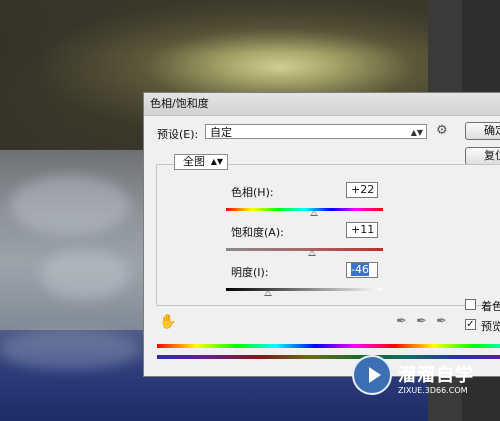  I want to click on hand-adjust-icon: ✋, so click(167, 322).